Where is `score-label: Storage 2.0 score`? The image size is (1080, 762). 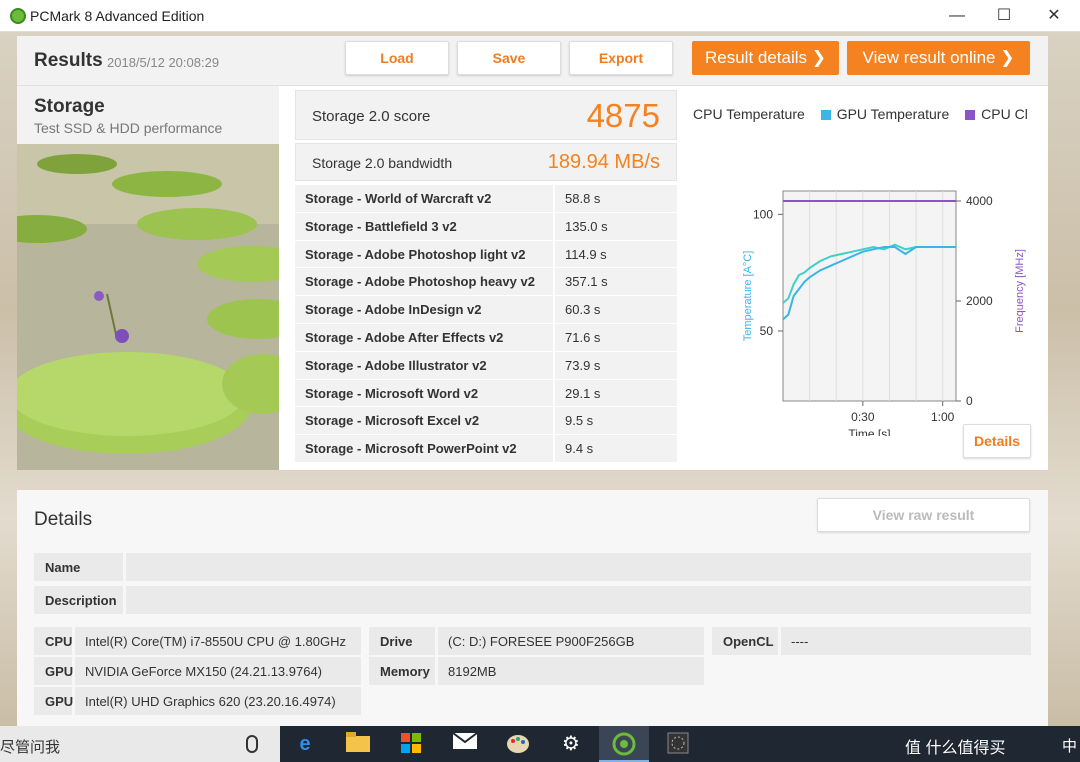
score-label: Storage 2.0 score is located at coordinates (371, 116).